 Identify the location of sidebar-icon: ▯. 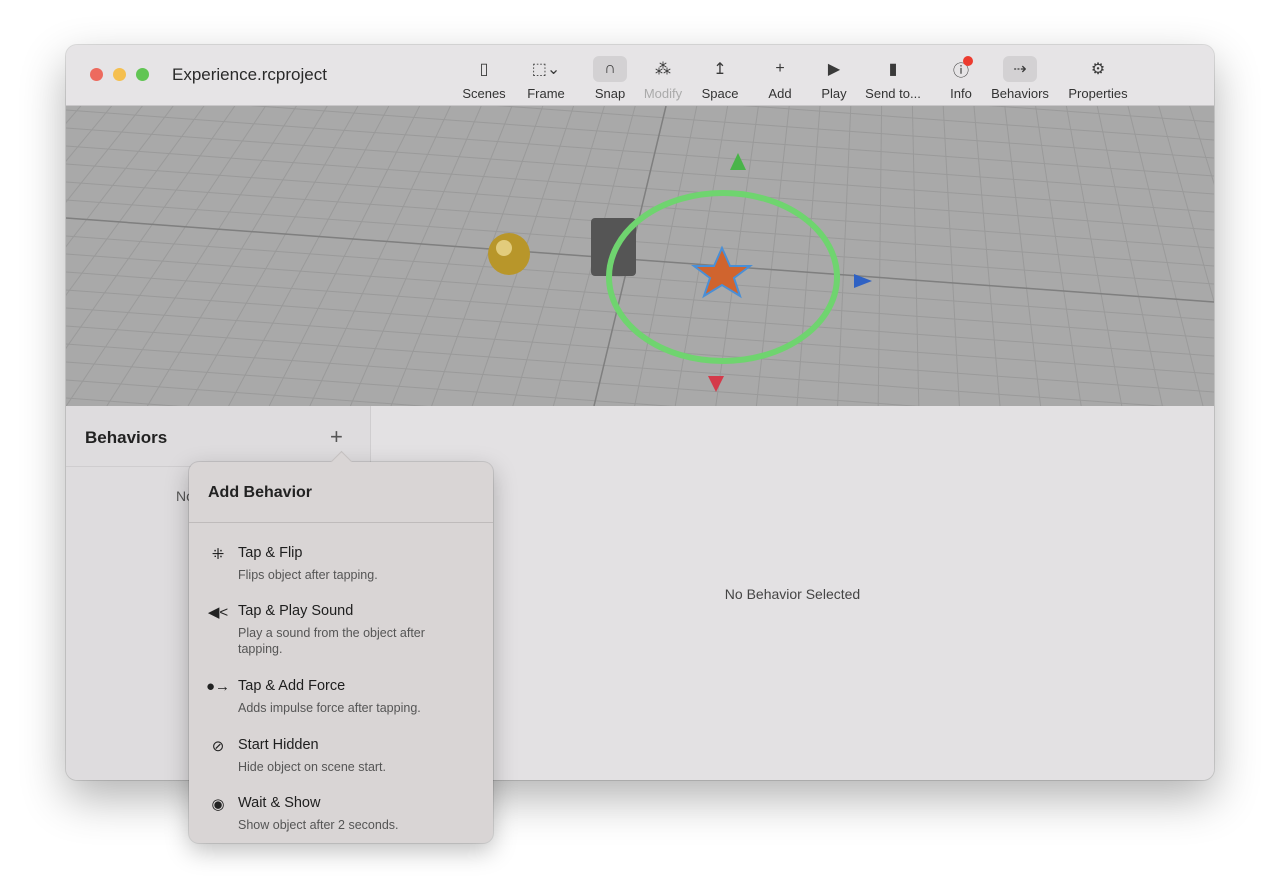
(484, 69).